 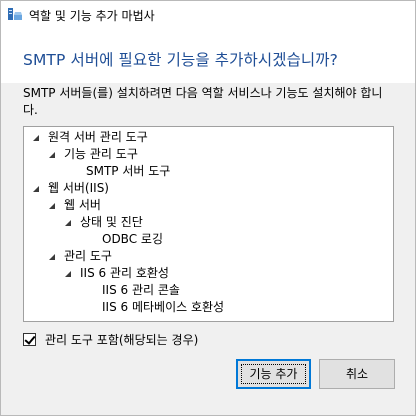 I want to click on tree-node-label: 웹 서버(IIS), so click(x=78, y=188).